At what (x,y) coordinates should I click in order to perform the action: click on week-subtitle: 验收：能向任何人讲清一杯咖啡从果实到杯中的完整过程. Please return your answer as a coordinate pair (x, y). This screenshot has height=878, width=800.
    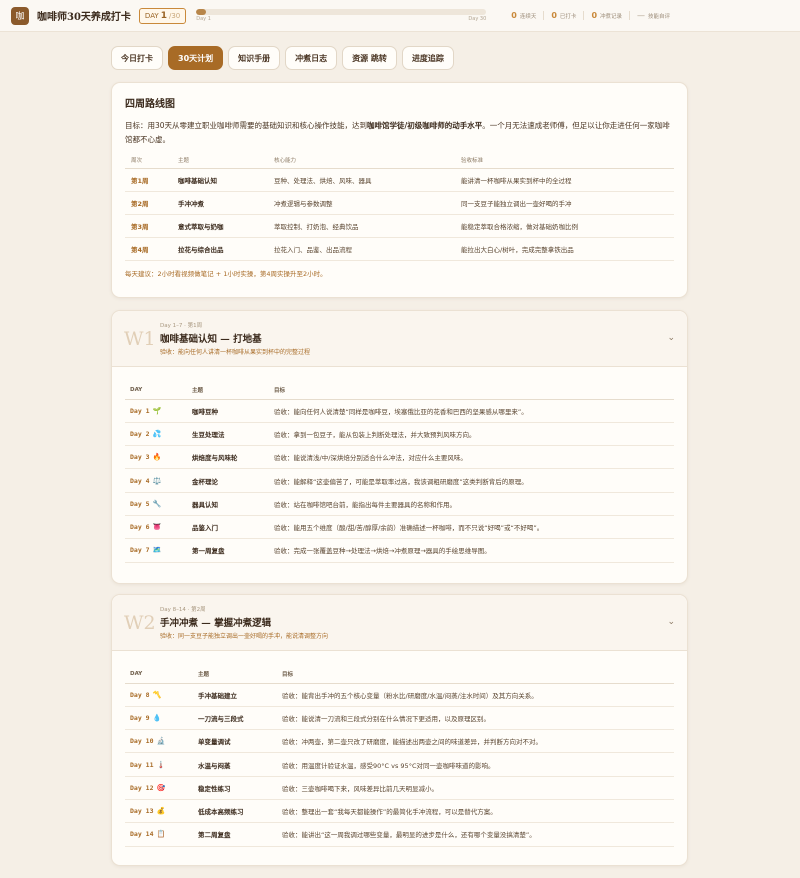
    Looking at the image, I should click on (235, 352).